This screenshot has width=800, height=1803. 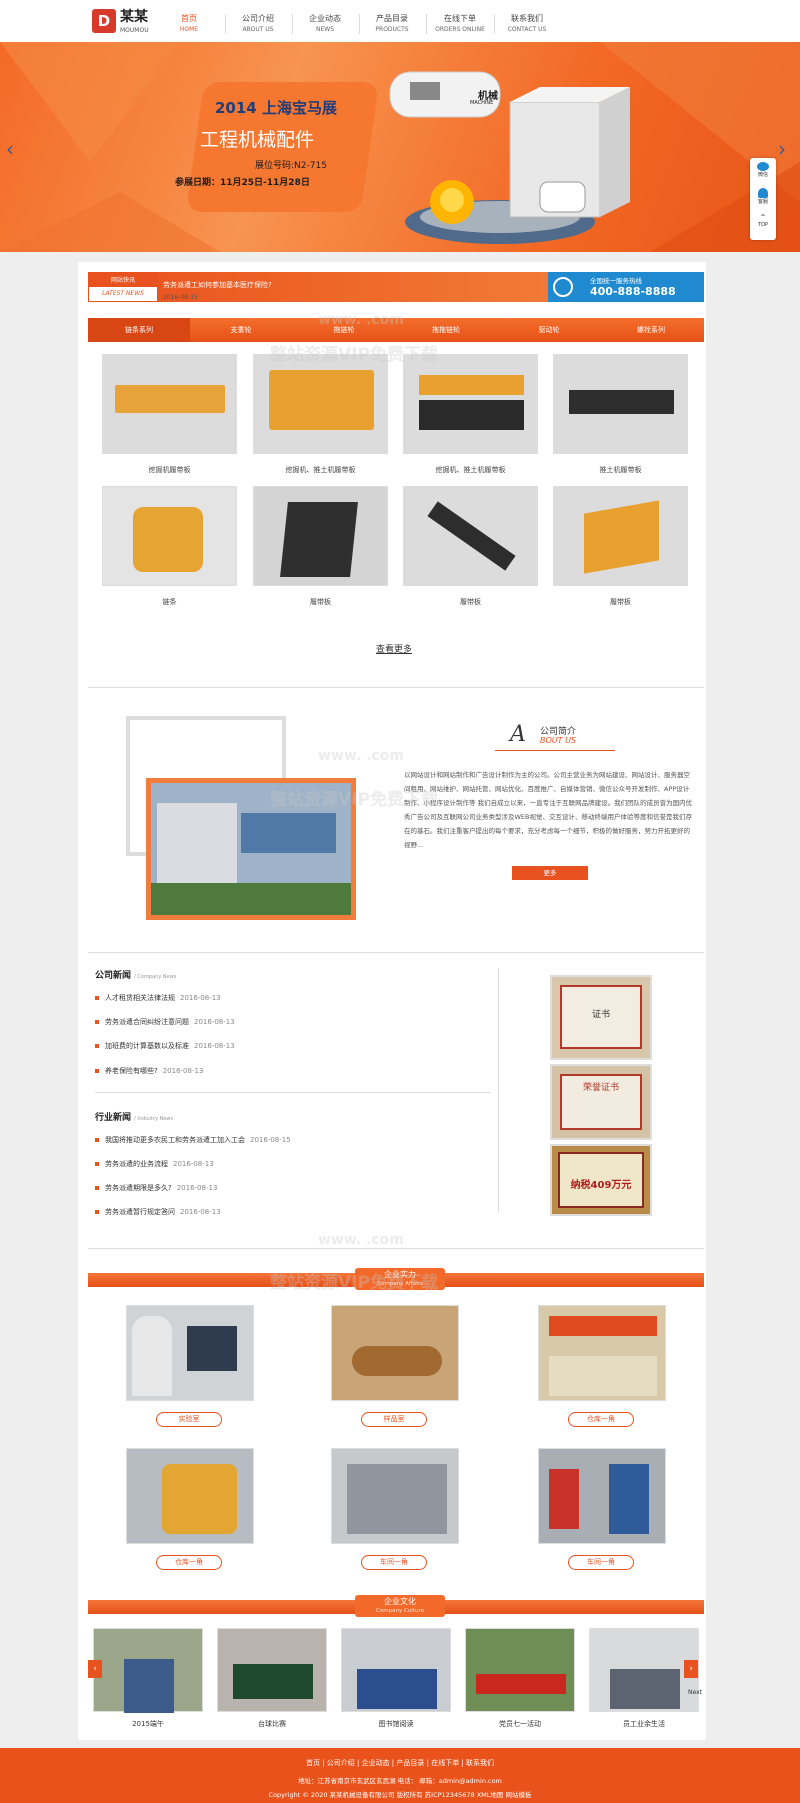 I want to click on news-item: 加班费的计算基数以及标准 2016-08-13, so click(x=165, y=1046).